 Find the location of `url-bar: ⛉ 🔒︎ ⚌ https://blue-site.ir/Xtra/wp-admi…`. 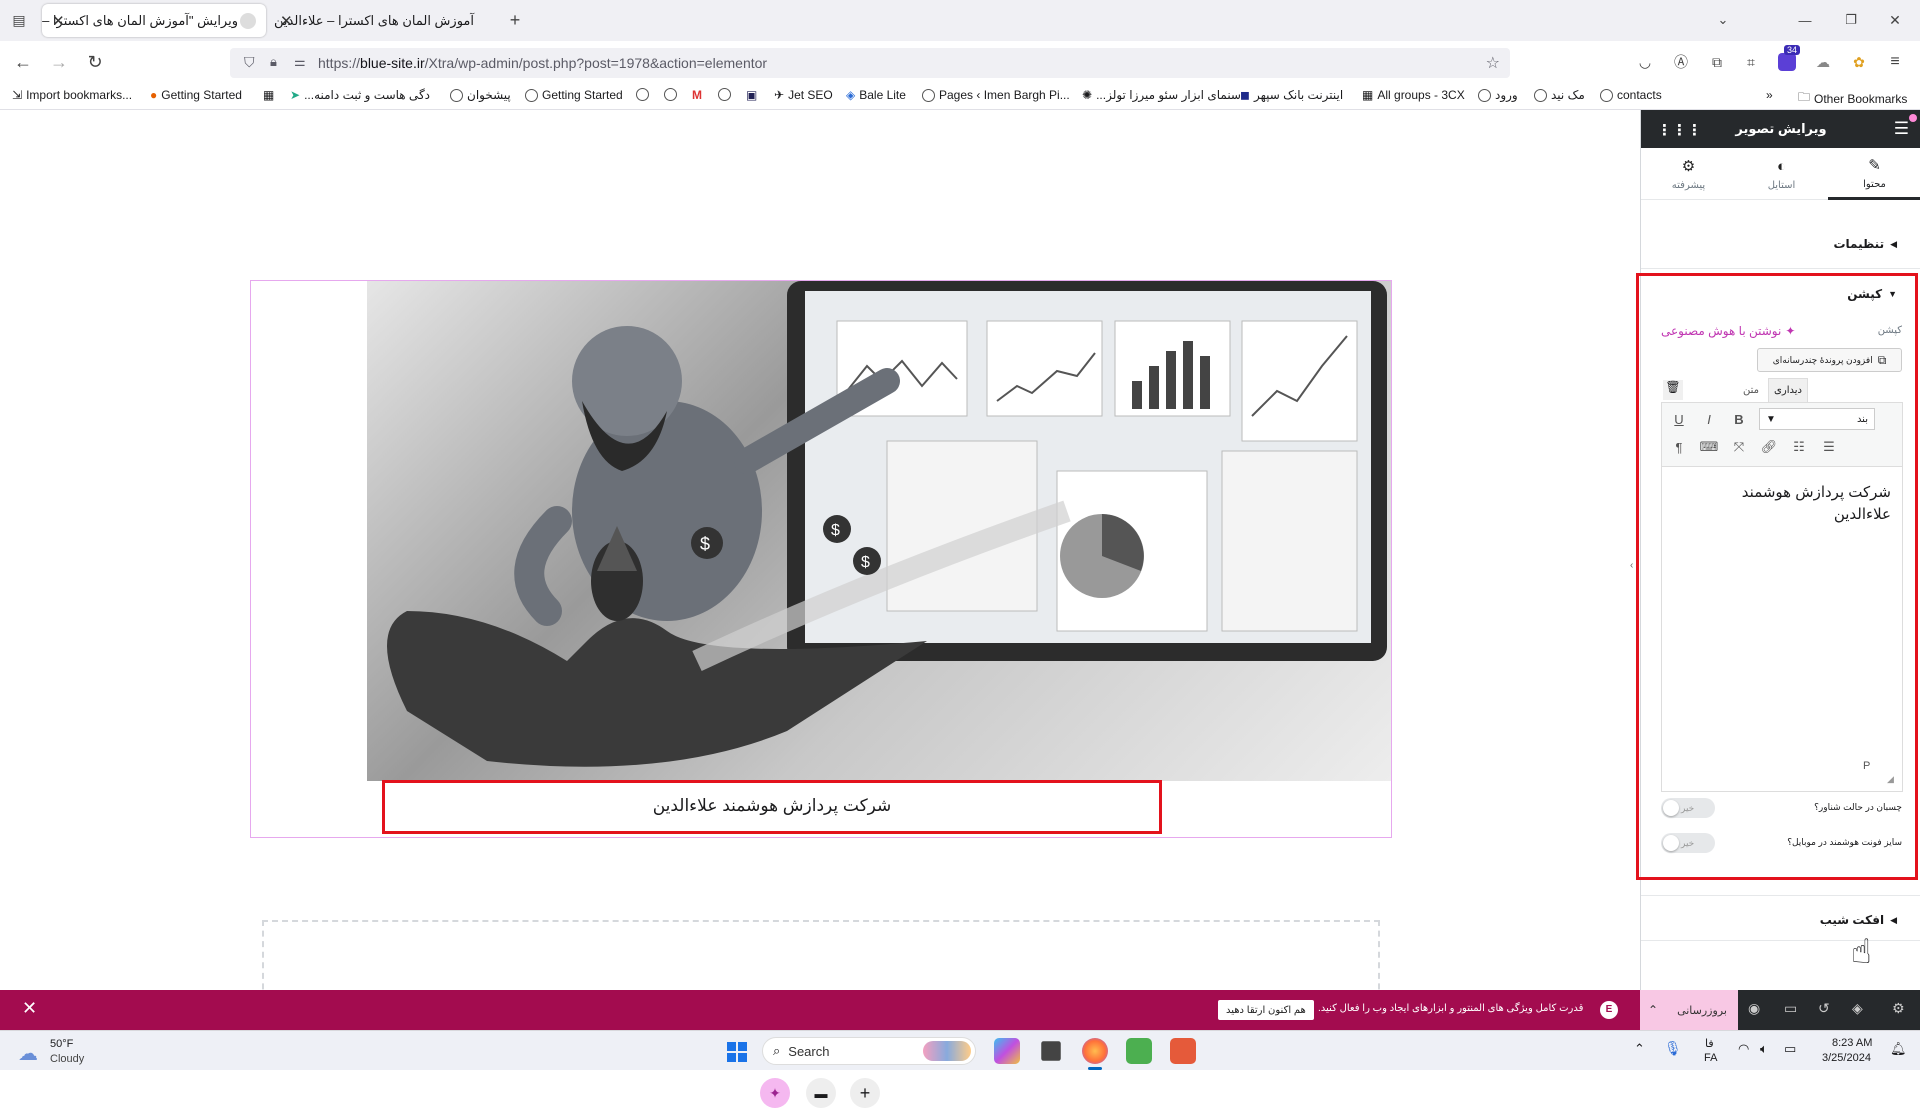

url-bar: ⛉ 🔒︎ ⚌ https://blue-site.ir/Xtra/wp-admi… is located at coordinates (870, 63).